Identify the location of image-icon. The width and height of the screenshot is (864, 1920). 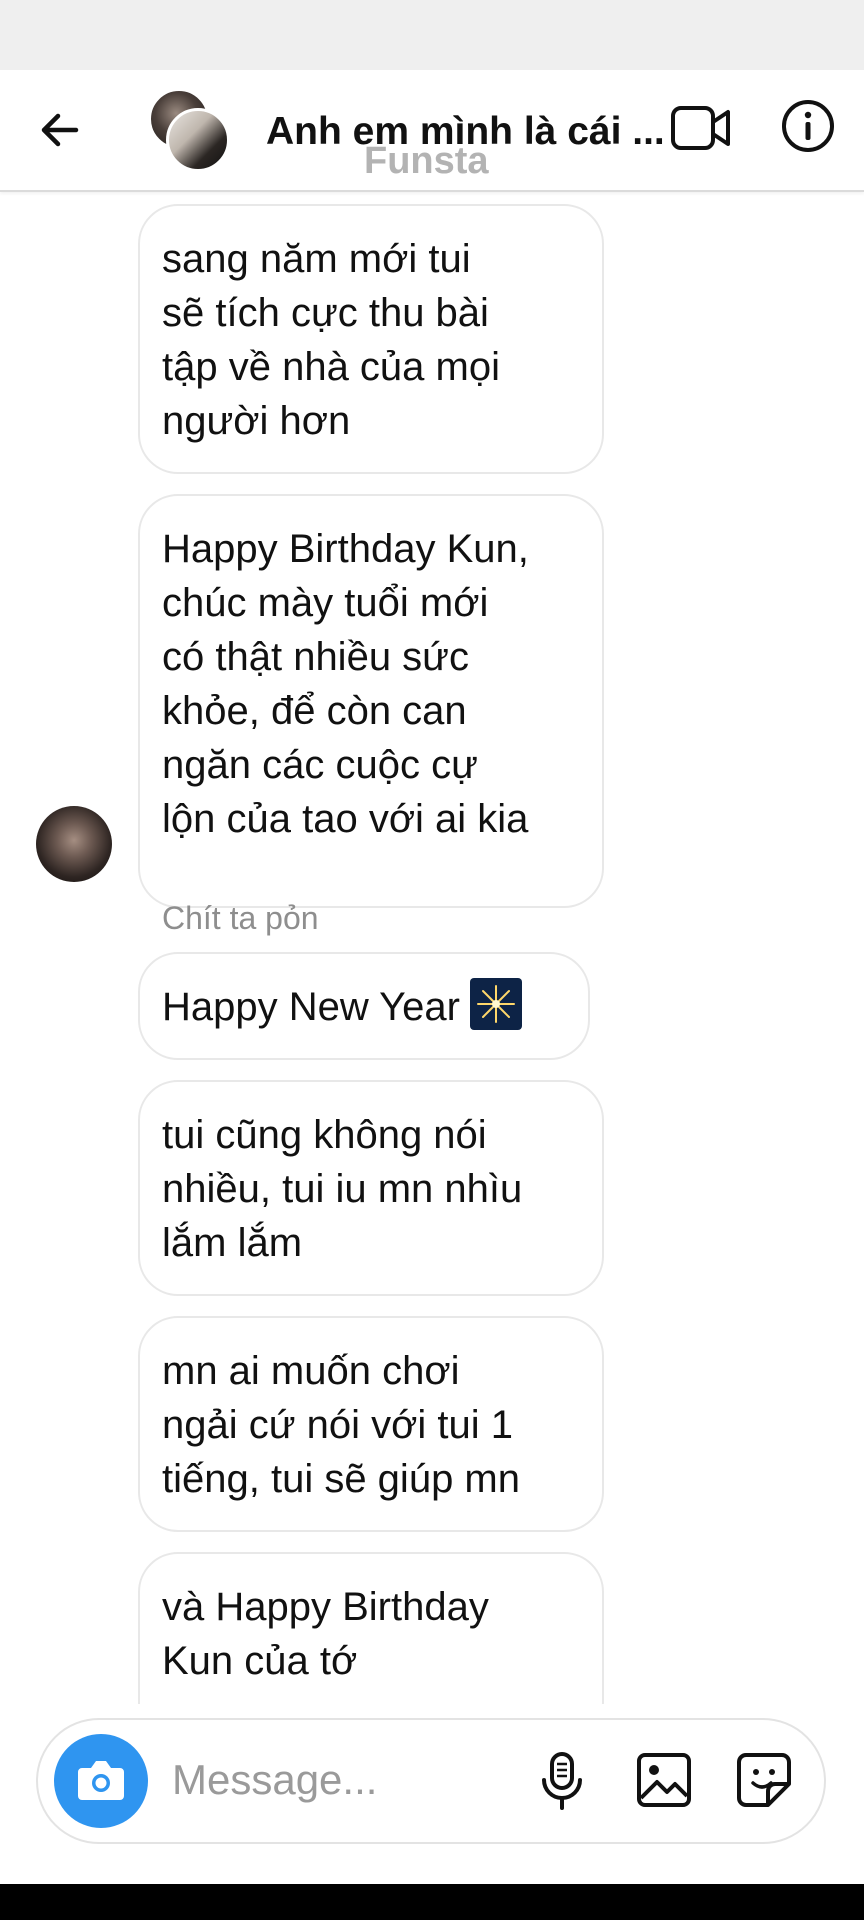
(664, 1780).